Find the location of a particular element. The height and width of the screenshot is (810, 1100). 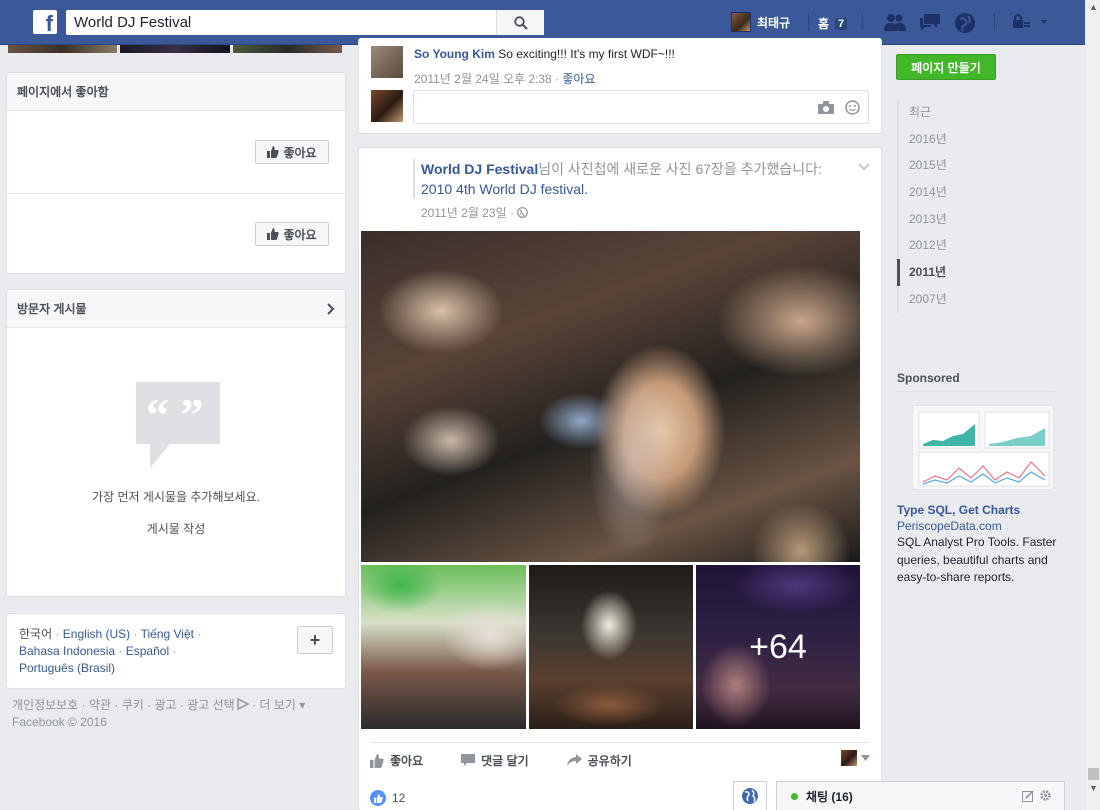

visitor-posts-card: 방문자 게시물 “ ” 가장 먼저 게시물을 추가해보세요. 게시물 작성 is located at coordinates (176, 443).